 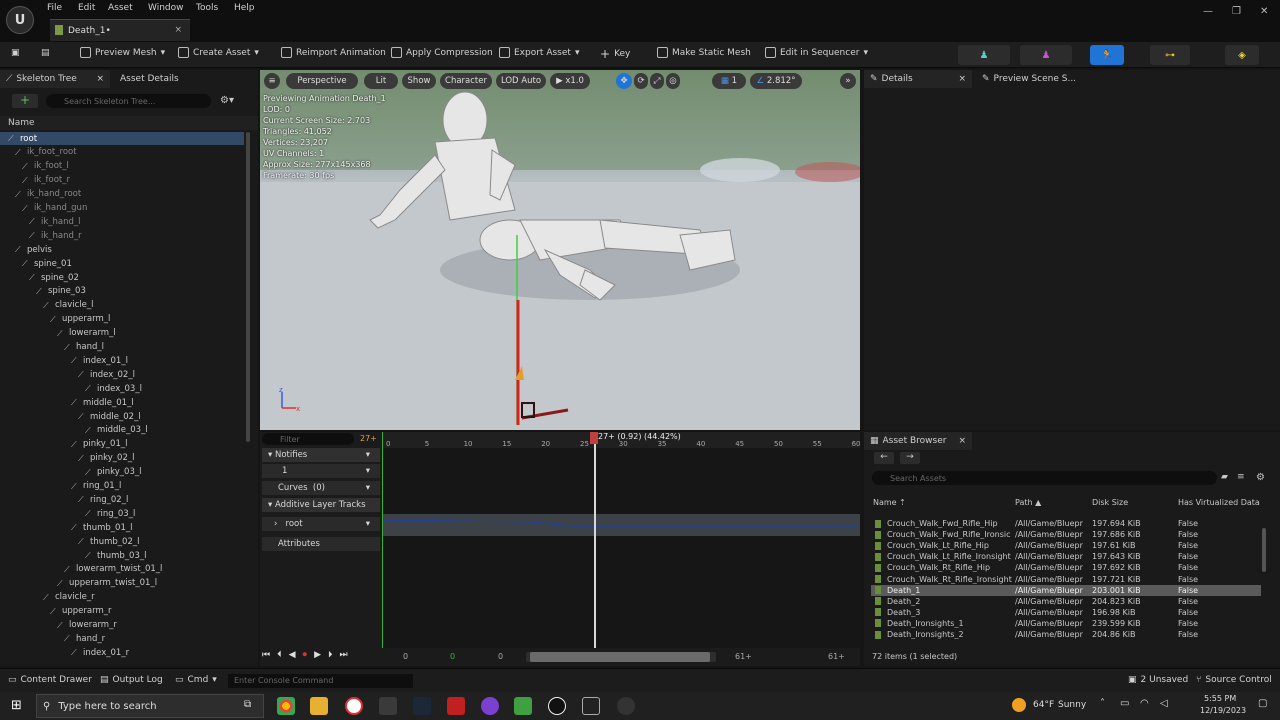 What do you see at coordinates (25, 101) in the screenshot?
I see `add-bone-button: +` at bounding box center [25, 101].